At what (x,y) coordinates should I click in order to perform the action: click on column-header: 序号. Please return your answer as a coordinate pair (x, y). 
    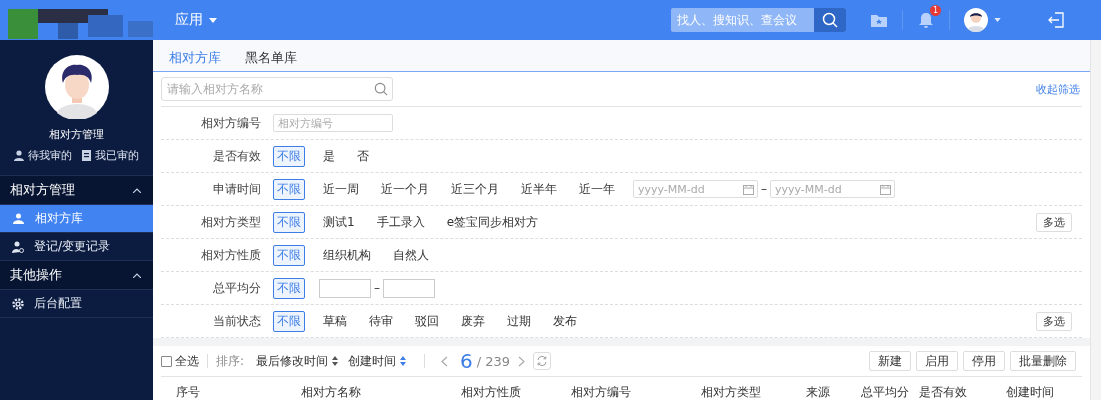
    Looking at the image, I should click on (238, 392).